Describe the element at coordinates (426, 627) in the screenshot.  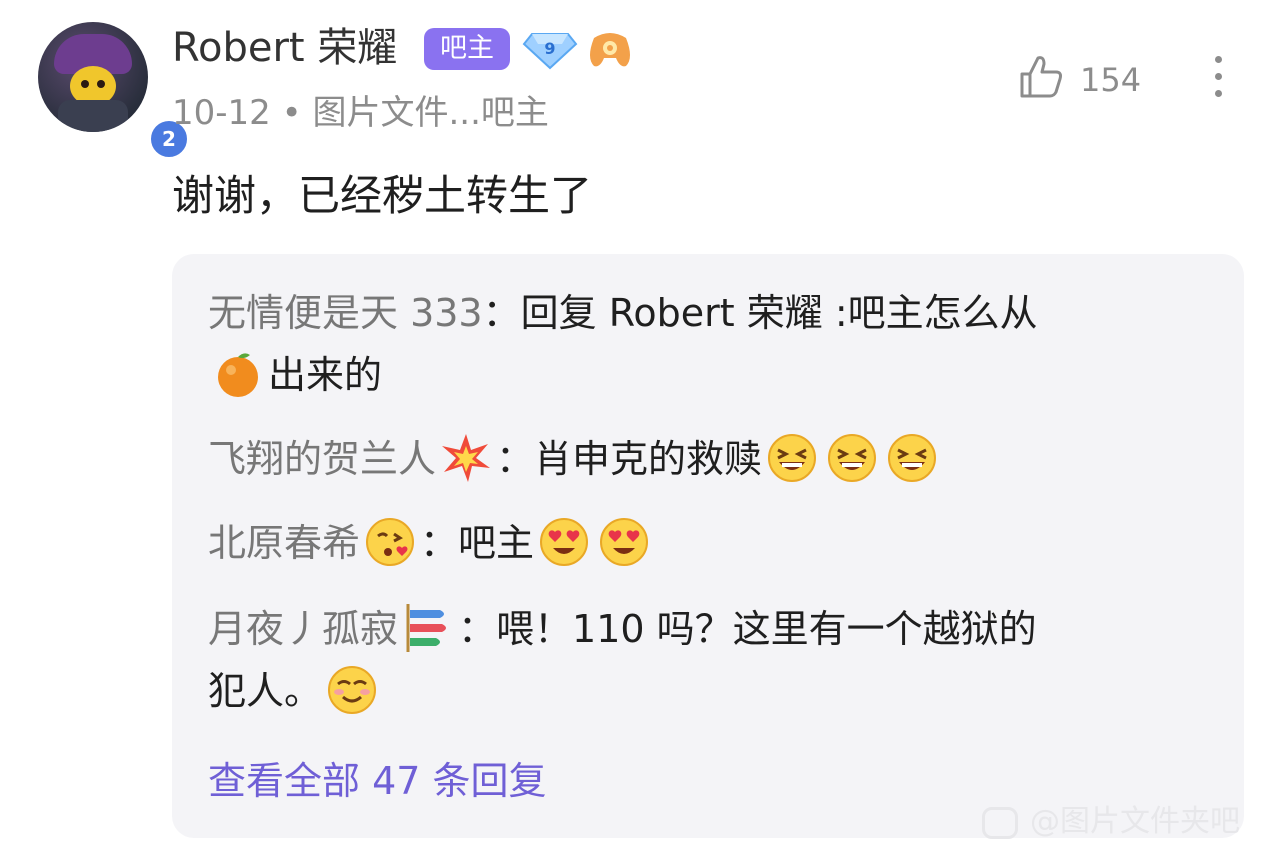
I see `carp-streamer-icon` at that location.